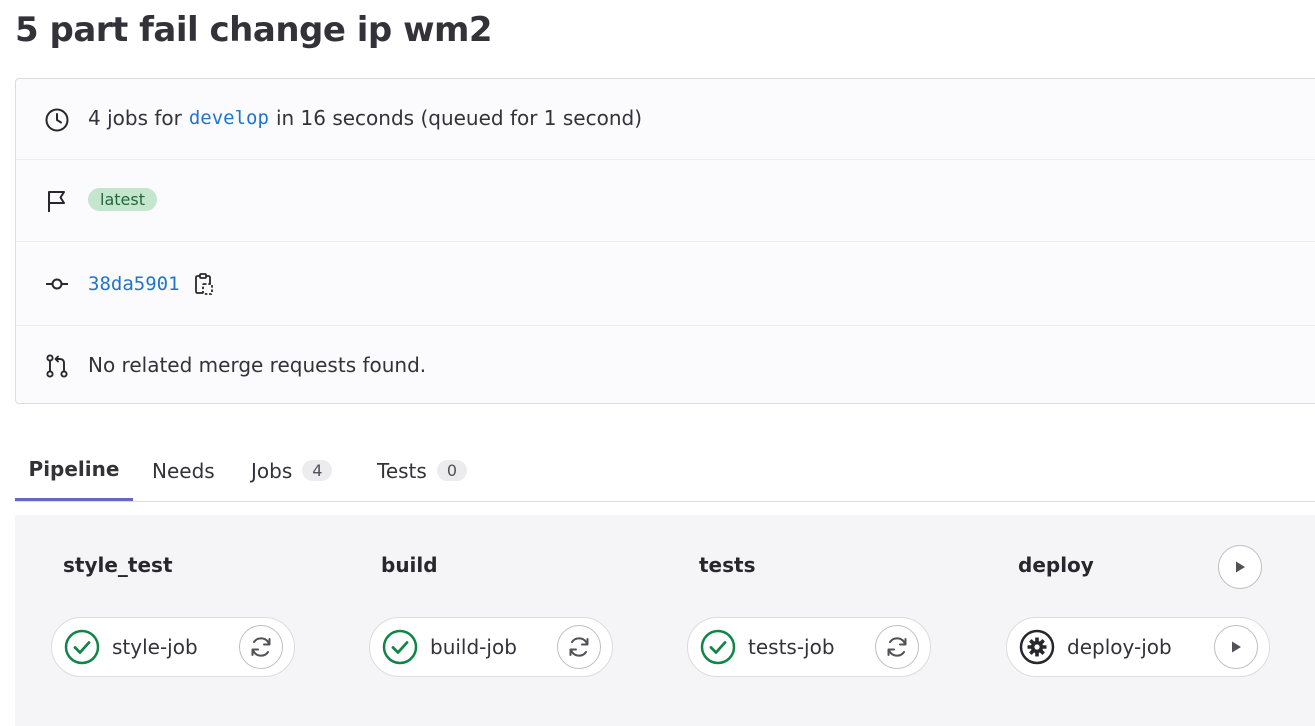  I want to click on stage-play-icon, so click(1240, 567).